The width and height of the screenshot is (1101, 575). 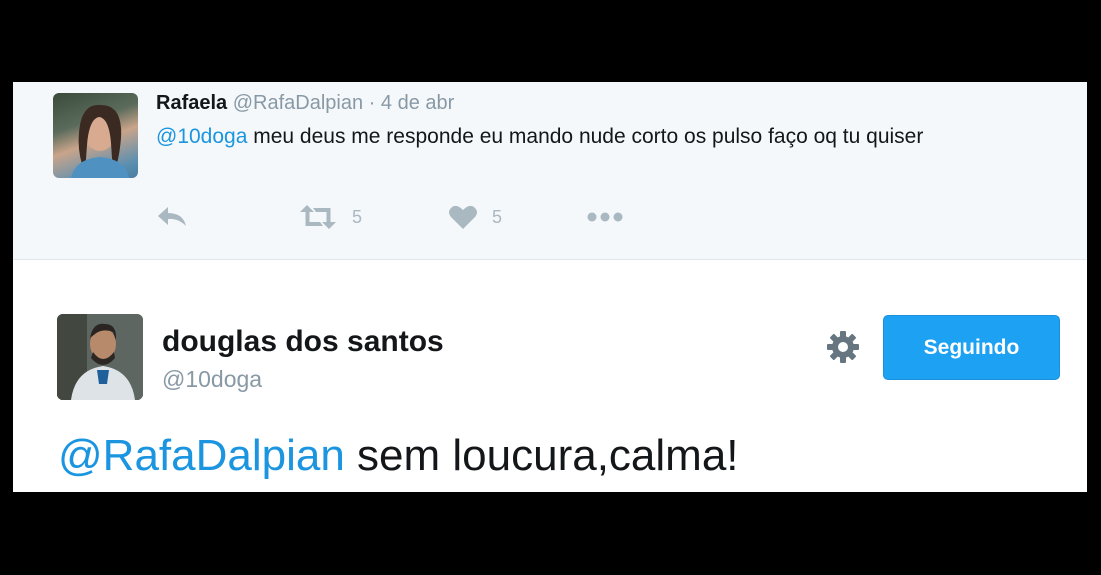 What do you see at coordinates (212, 379) in the screenshot?
I see `author-handle: @10doga` at bounding box center [212, 379].